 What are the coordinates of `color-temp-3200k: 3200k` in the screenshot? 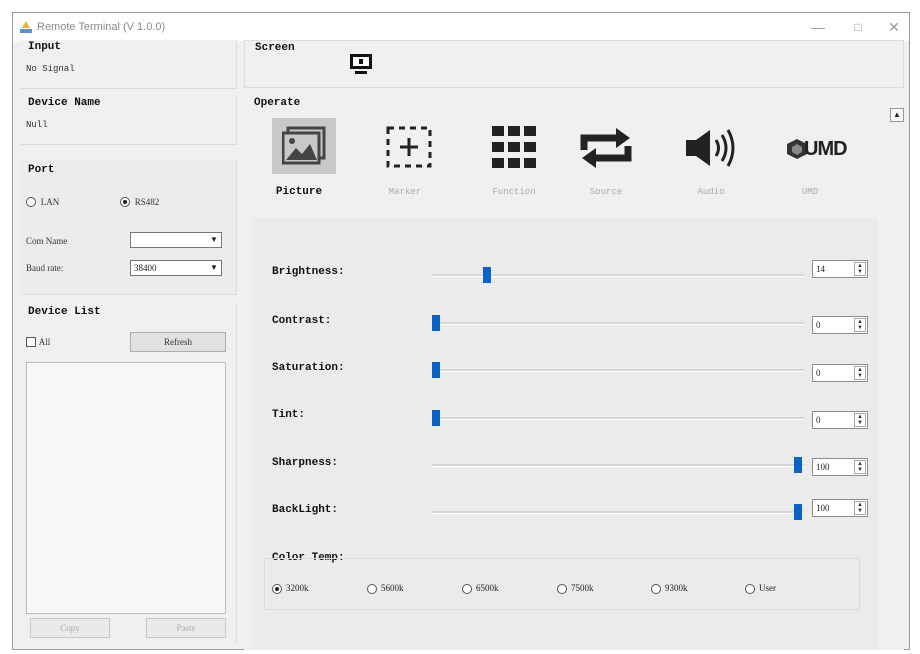 It's located at (290, 588).